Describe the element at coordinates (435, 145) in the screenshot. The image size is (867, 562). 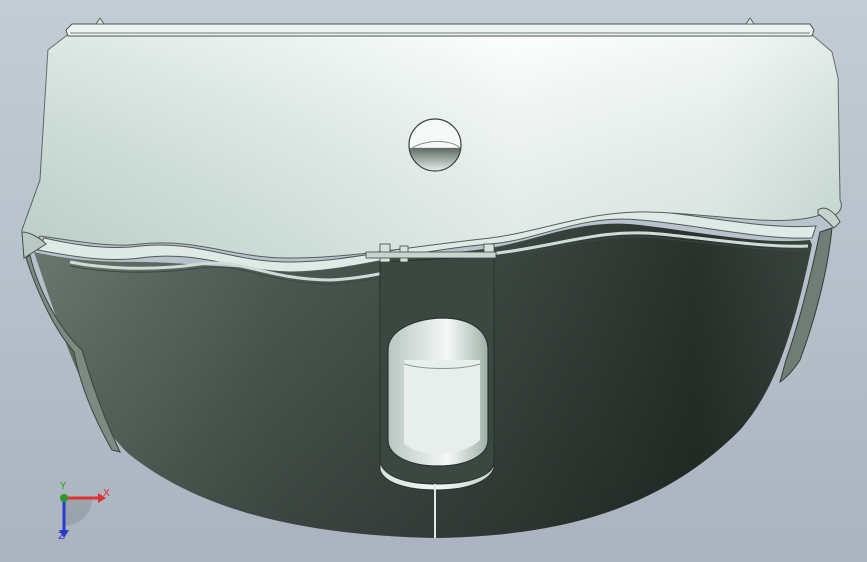
I see `cap-round-hole` at that location.